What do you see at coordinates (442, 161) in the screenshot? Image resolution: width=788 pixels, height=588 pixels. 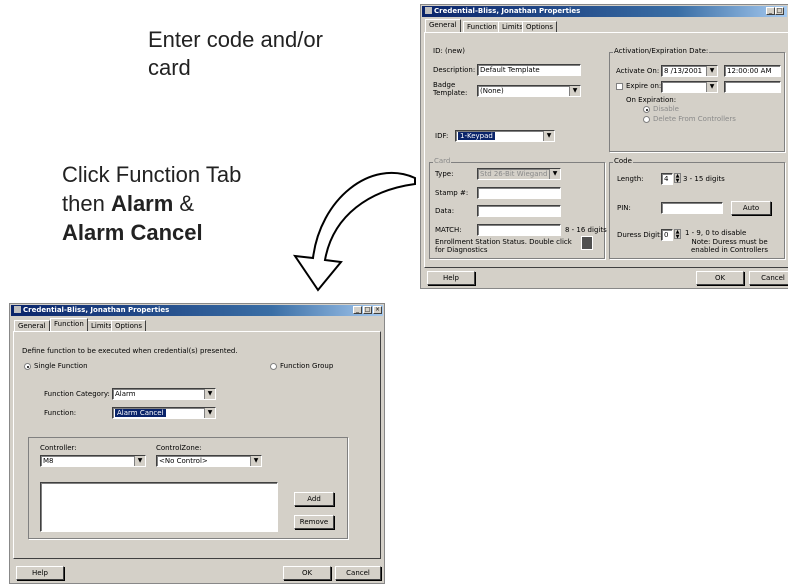 I see `card-group-title: Card` at bounding box center [442, 161].